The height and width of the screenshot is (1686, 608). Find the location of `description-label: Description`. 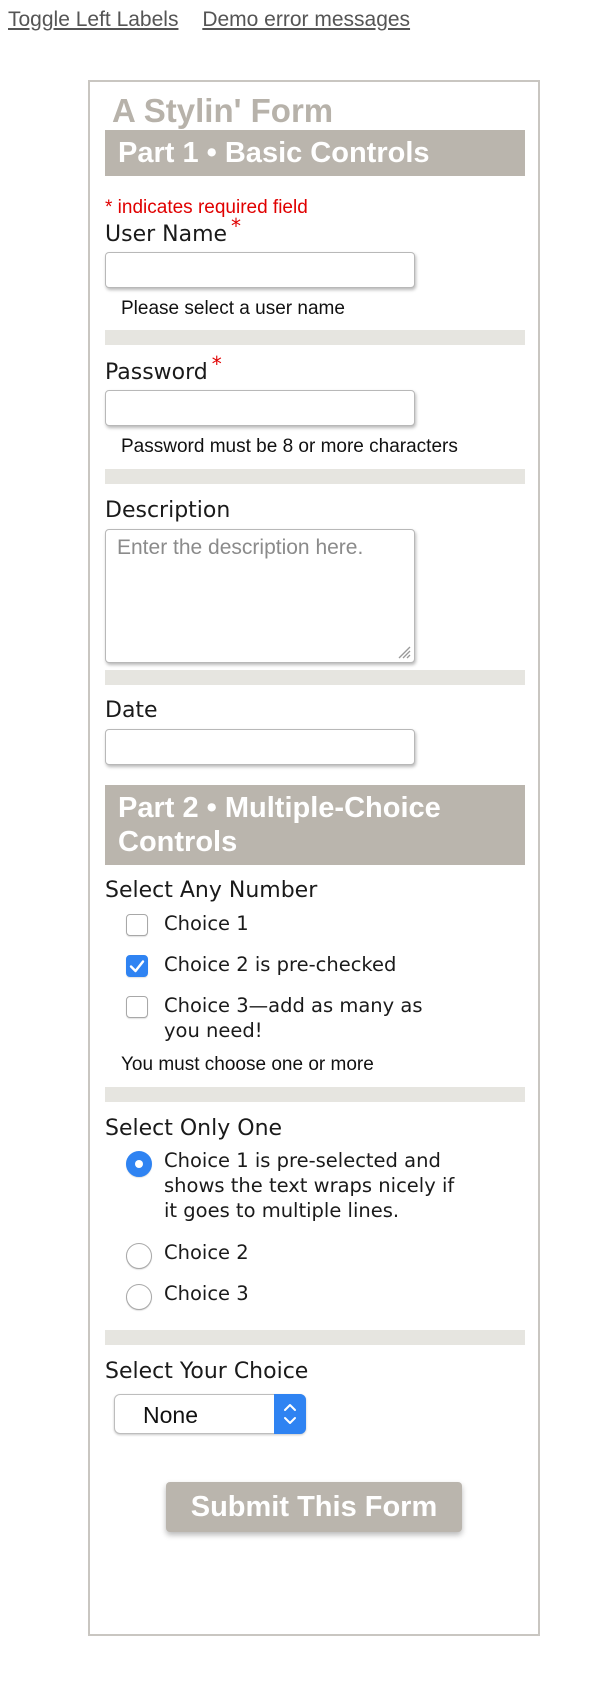

description-label: Description is located at coordinates (168, 510).